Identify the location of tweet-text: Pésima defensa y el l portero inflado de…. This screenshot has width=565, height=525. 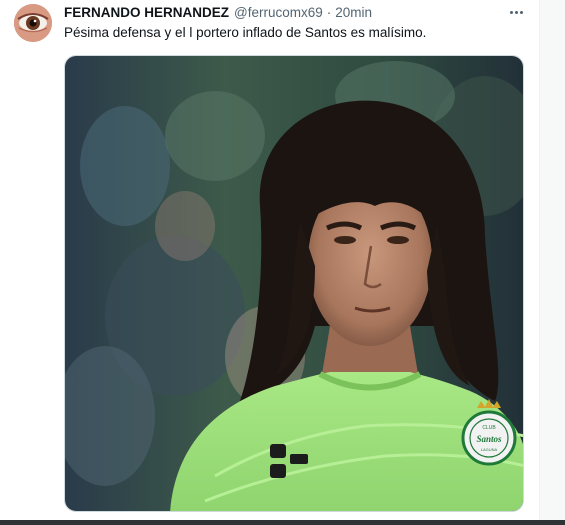
(245, 32).